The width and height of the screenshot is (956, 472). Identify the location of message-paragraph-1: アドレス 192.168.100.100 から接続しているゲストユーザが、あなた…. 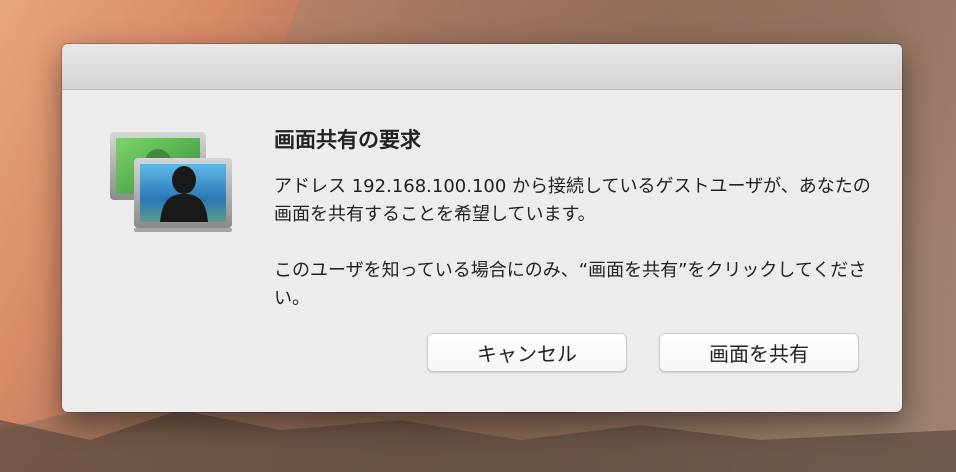
(572, 200).